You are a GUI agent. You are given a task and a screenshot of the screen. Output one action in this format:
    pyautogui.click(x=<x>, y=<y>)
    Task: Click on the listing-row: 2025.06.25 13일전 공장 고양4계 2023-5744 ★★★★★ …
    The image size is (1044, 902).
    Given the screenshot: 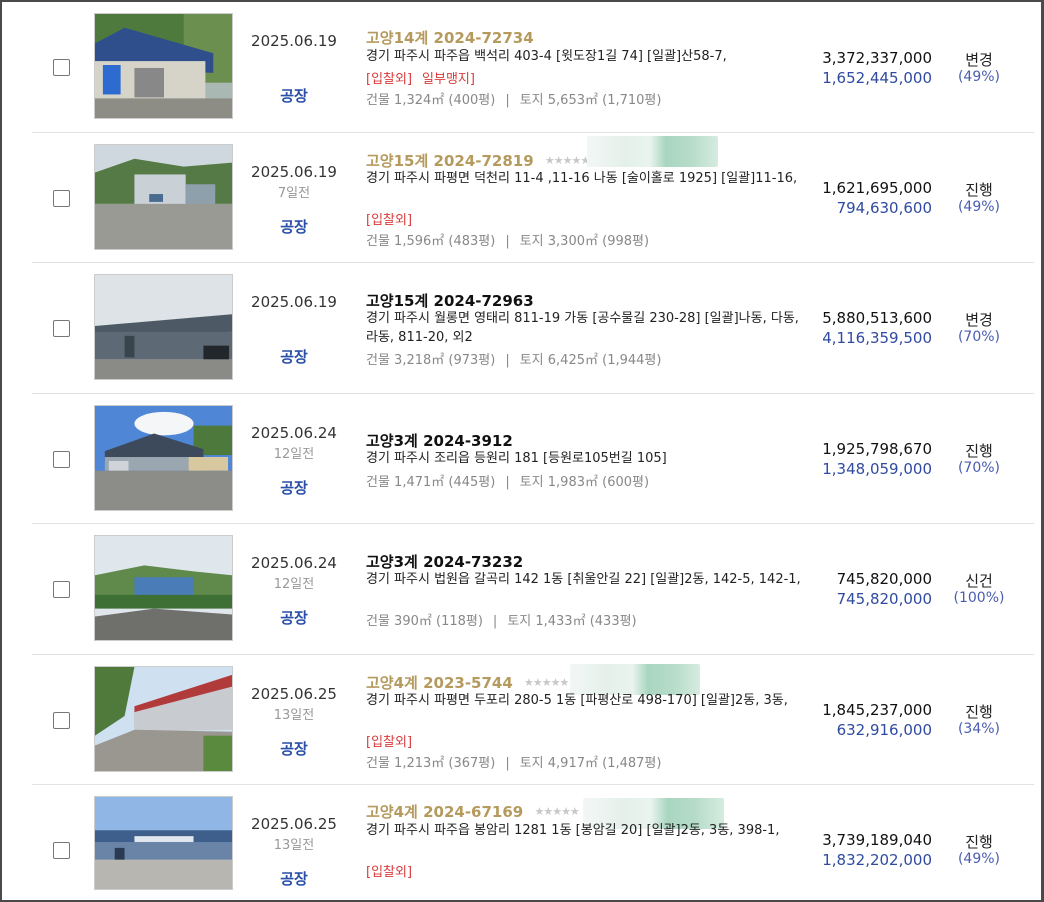 What is the action you would take?
    pyautogui.click(x=533, y=720)
    